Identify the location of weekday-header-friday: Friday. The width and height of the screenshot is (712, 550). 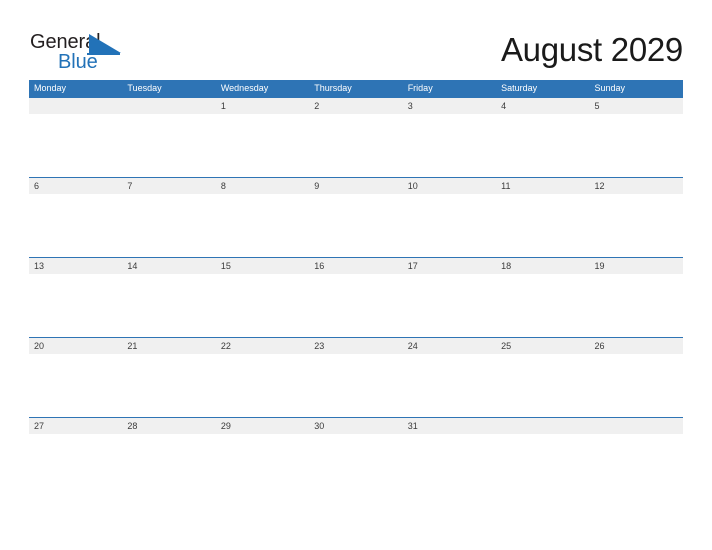
(420, 88).